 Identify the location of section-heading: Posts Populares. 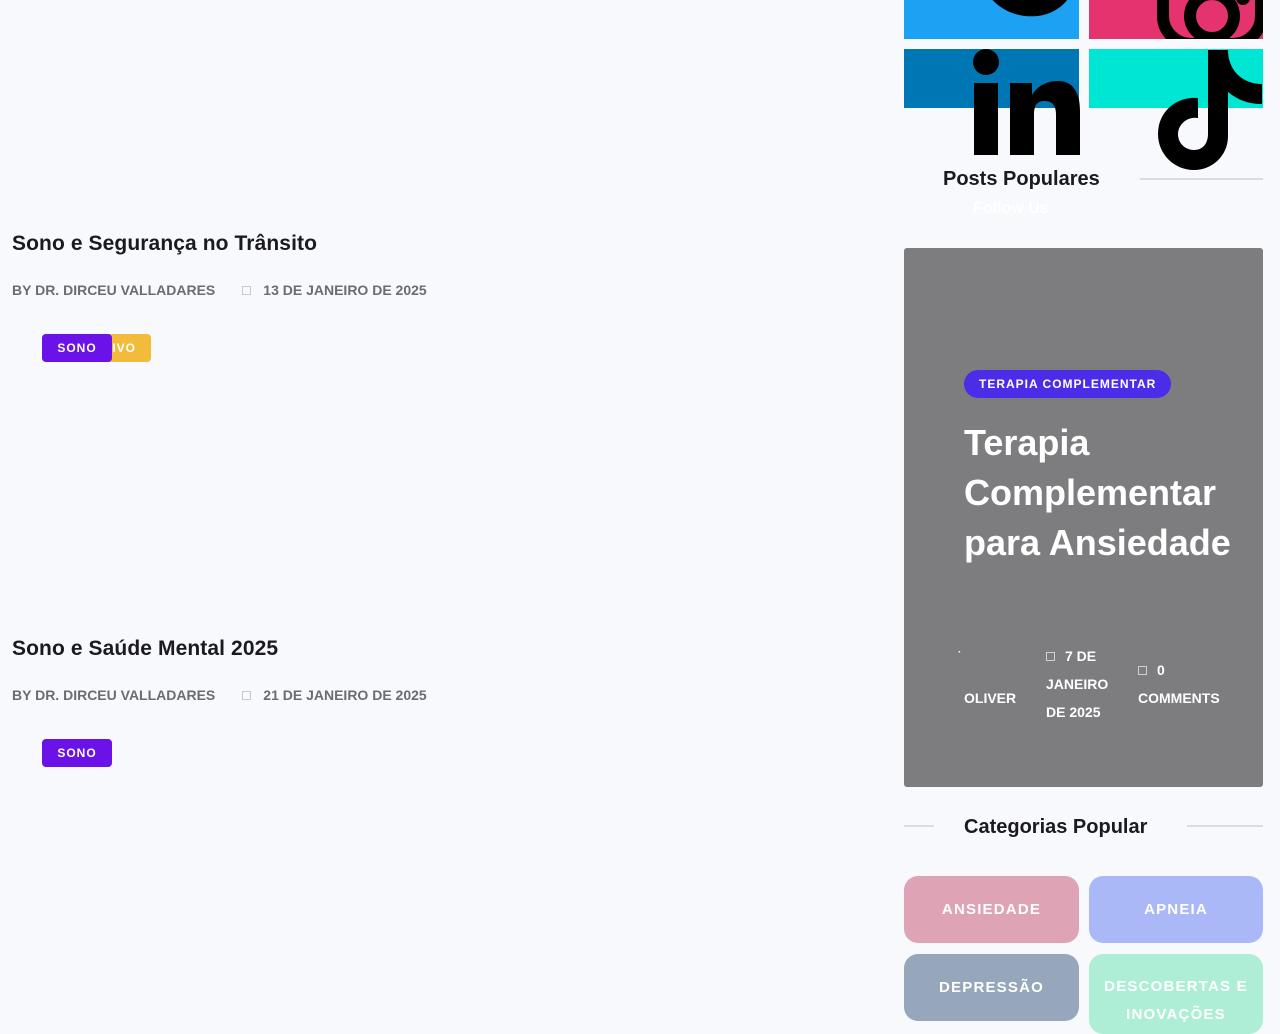
(1021, 179).